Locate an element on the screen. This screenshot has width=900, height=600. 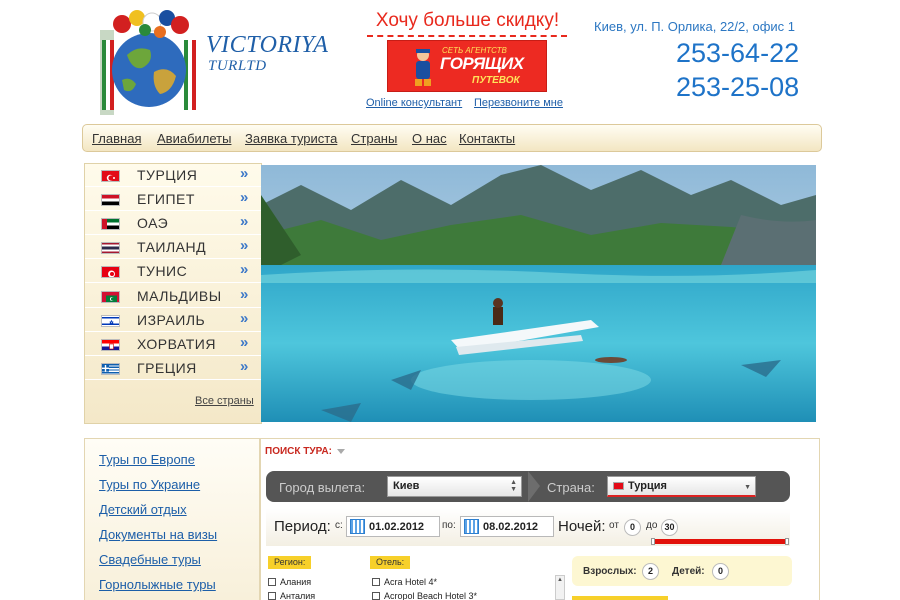
country-item-maldives: МАЛЬДИВЫ » is located at coordinates (173, 296).